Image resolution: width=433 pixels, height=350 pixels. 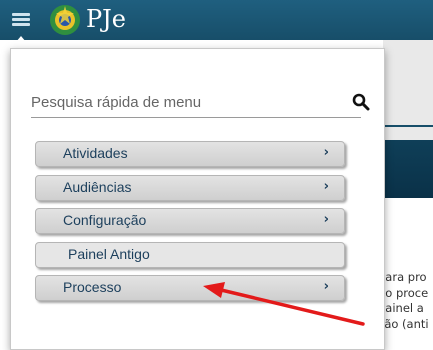 What do you see at coordinates (21, 19) in the screenshot?
I see `hamburger-menu-icon` at bounding box center [21, 19].